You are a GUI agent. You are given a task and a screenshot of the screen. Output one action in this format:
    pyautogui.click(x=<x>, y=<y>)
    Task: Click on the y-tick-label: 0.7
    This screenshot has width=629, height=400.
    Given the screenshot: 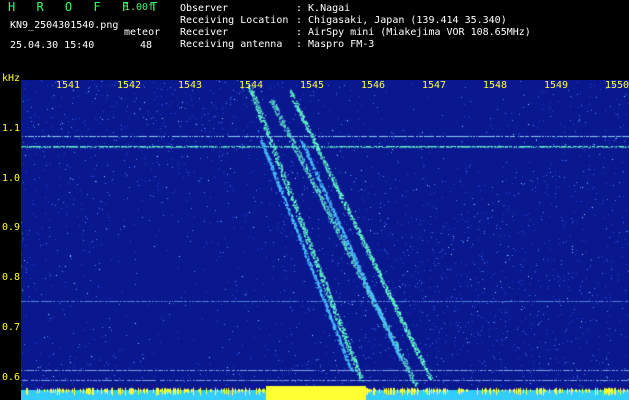 What is the action you would take?
    pyautogui.click(x=11, y=327)
    